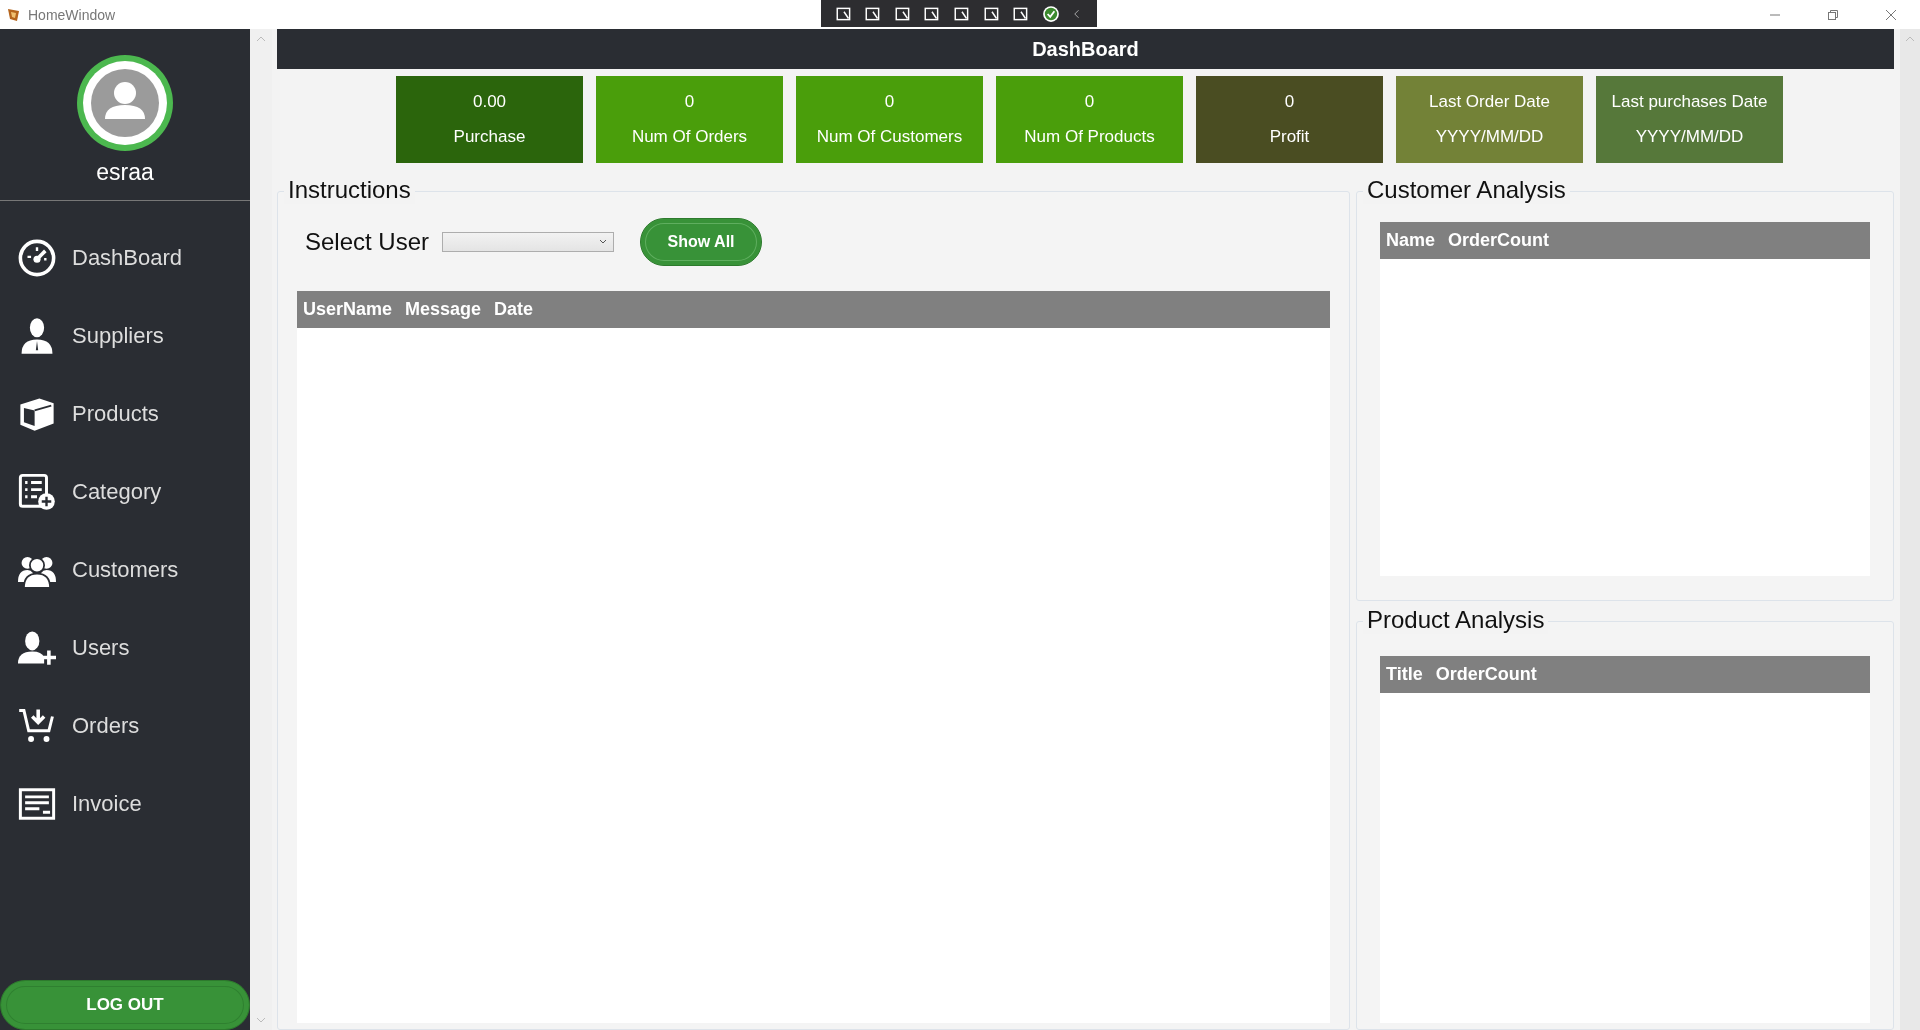 This screenshot has width=1920, height=1030. I want to click on check-icon, so click(1050, 13).